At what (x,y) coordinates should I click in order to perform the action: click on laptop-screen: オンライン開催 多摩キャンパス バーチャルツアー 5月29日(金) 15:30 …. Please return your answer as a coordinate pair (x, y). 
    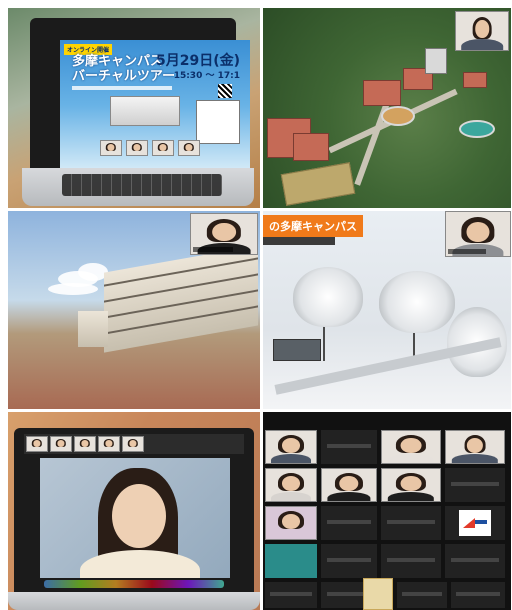
    Looking at the image, I should click on (140, 95).